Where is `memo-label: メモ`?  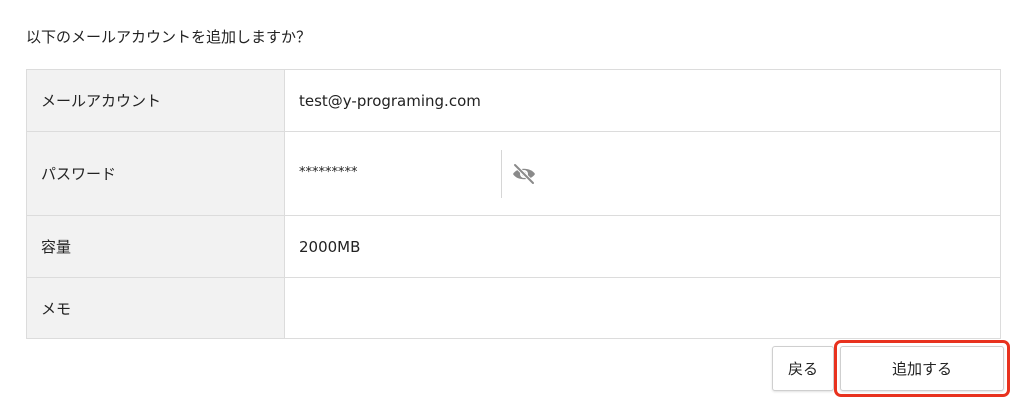 memo-label: メモ is located at coordinates (155, 308).